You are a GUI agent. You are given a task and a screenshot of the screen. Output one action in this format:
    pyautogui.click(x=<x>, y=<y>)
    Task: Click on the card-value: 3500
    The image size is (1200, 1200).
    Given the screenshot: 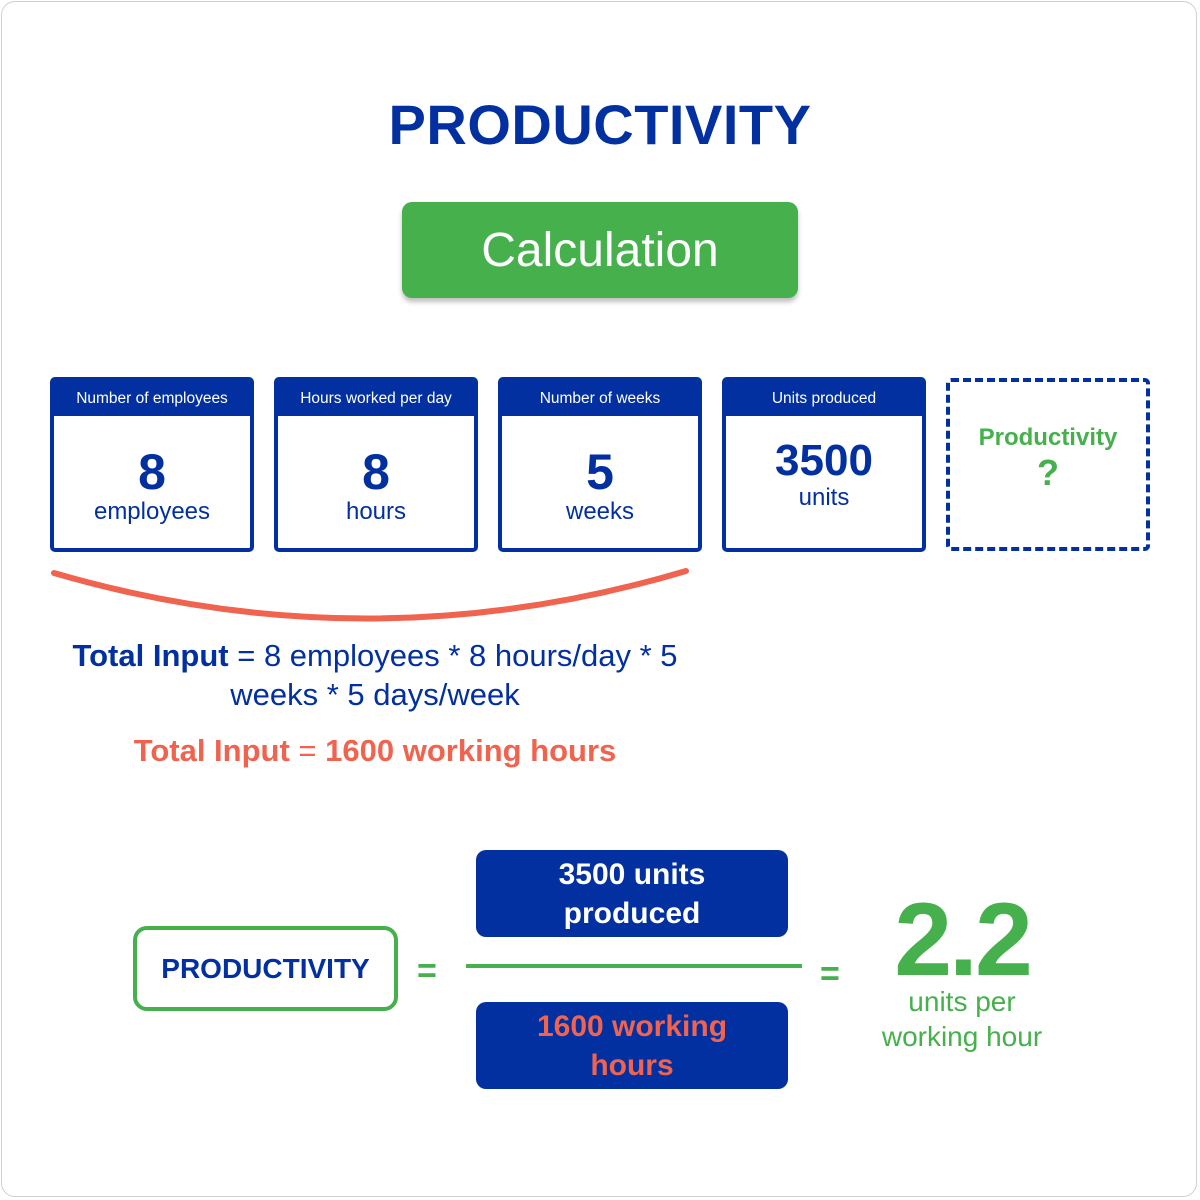 What is the action you would take?
    pyautogui.click(x=824, y=460)
    